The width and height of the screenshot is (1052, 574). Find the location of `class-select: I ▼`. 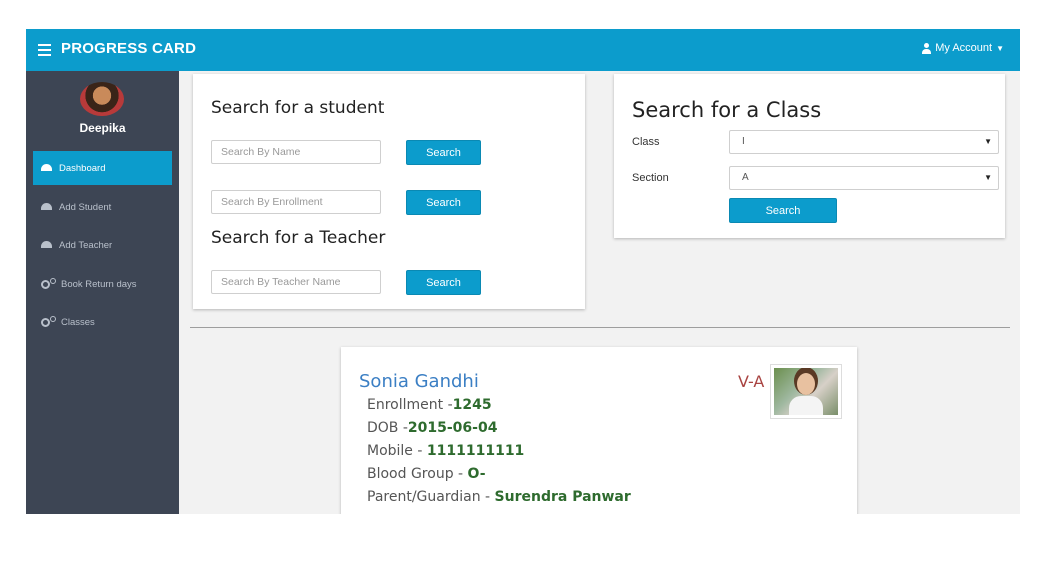

class-select: I ▼ is located at coordinates (864, 142).